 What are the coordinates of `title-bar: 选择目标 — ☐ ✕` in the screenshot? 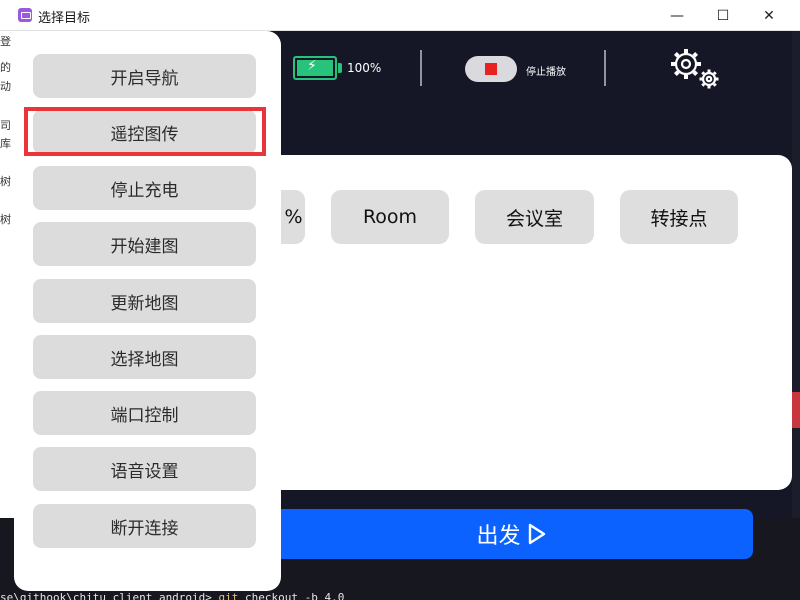 It's located at (400, 15).